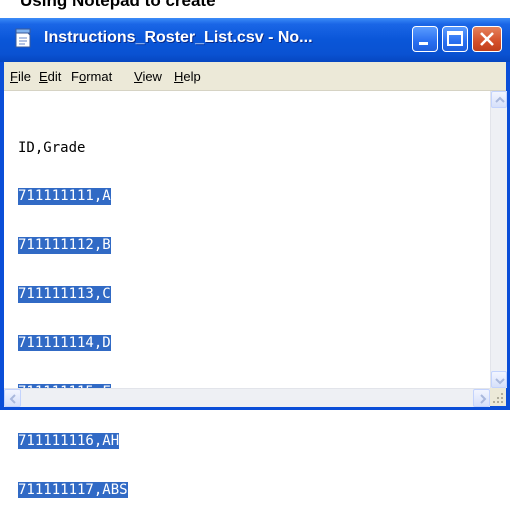 Image resolution: width=510 pixels, height=531 pixels. What do you see at coordinates (179, 76) in the screenshot?
I see `menu-help-mnemonic: H` at bounding box center [179, 76].